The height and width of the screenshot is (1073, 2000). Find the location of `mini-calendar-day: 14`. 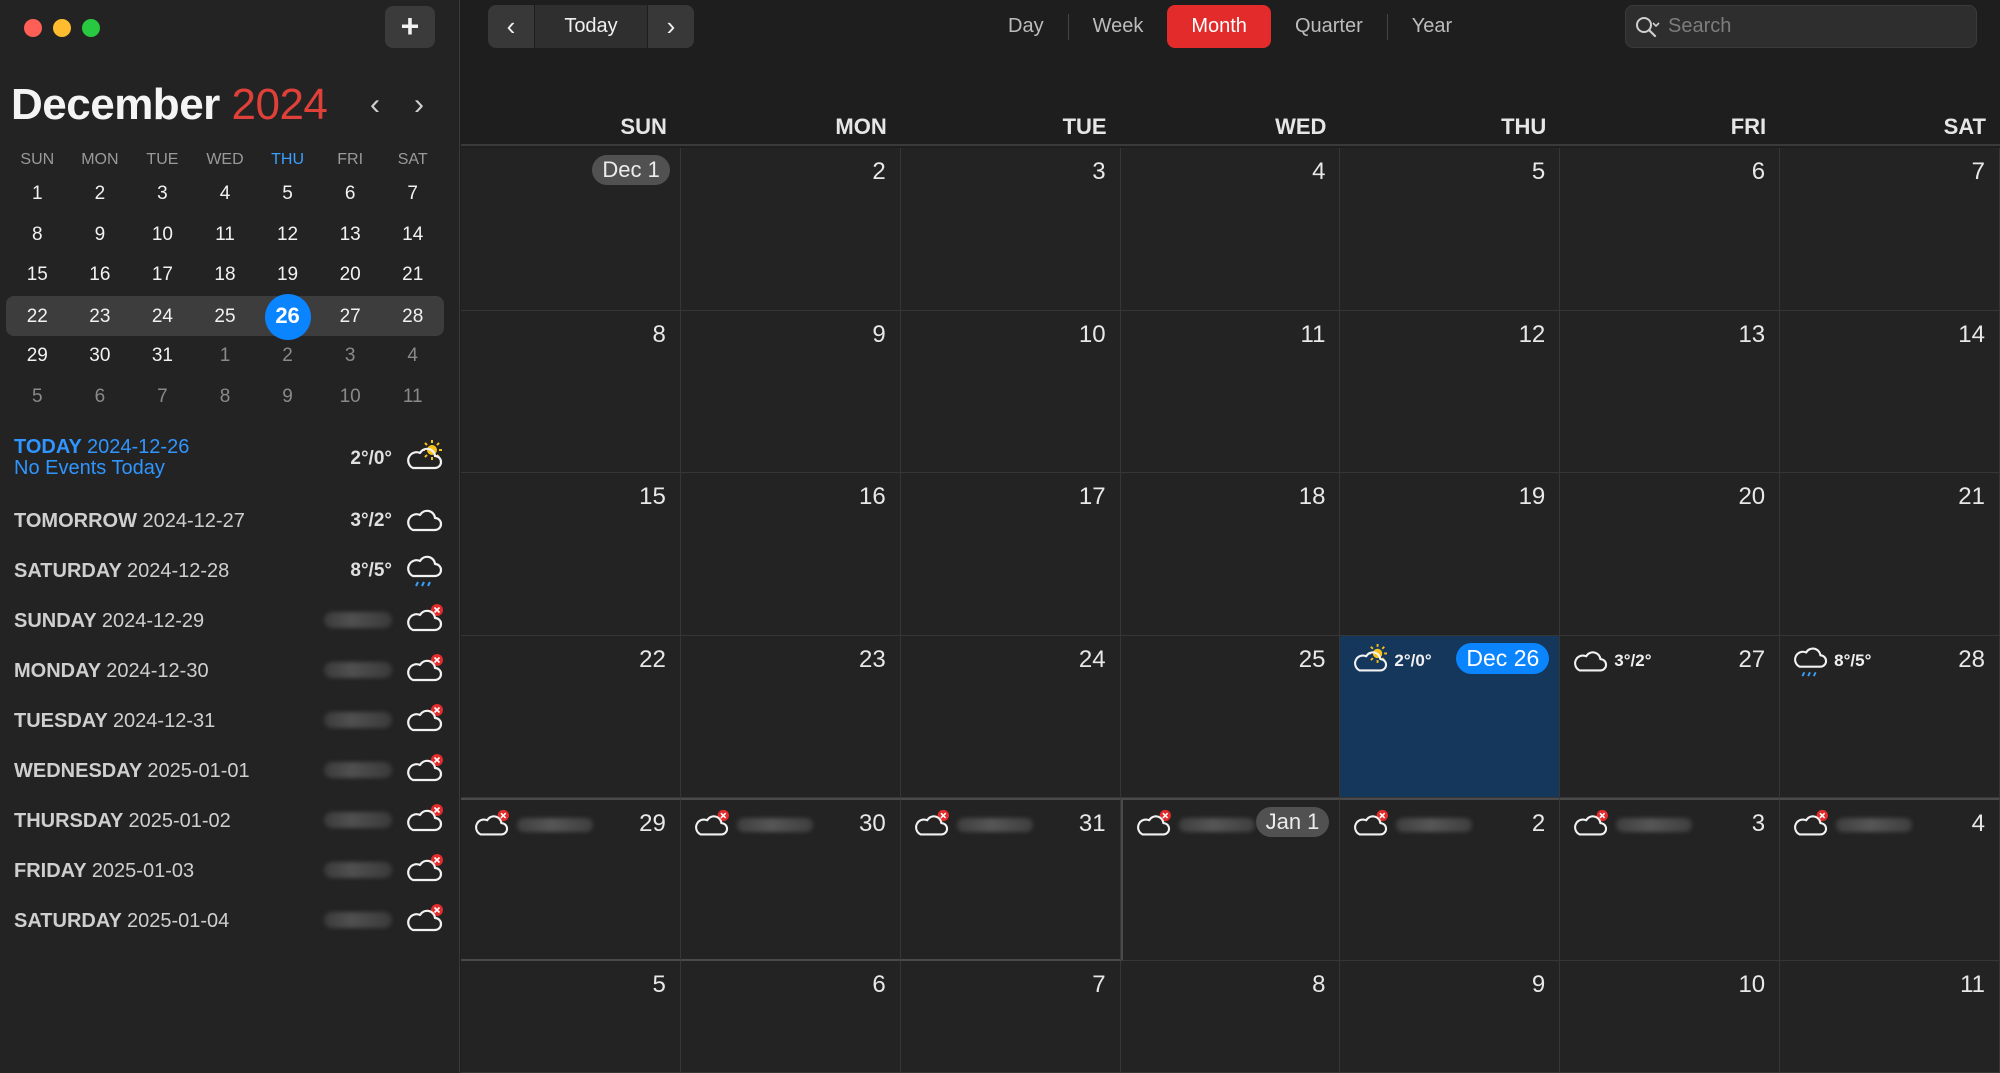

mini-calendar-day: 14 is located at coordinates (412, 235).